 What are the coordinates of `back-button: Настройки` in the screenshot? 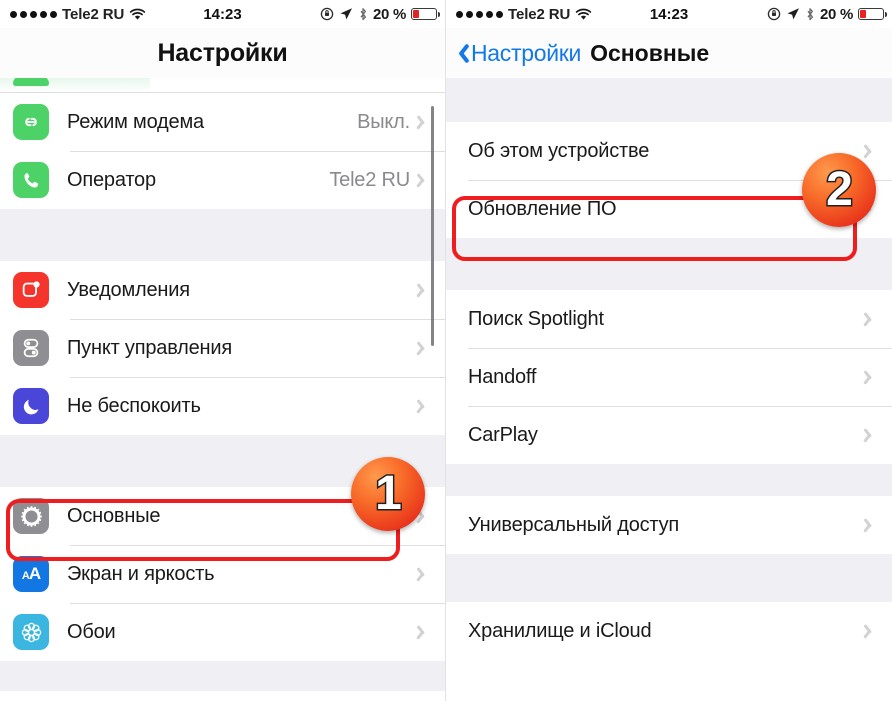 It's located at (513, 53).